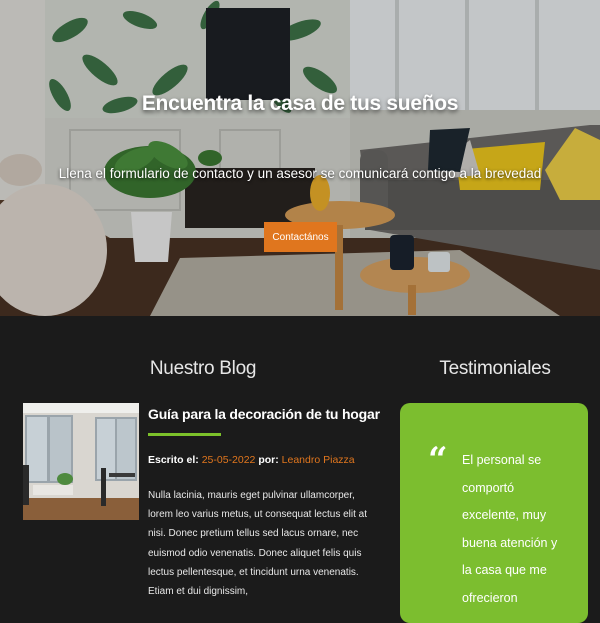 The width and height of the screenshot is (600, 623). I want to click on testimonials-heading: Testimoniales, so click(495, 368).